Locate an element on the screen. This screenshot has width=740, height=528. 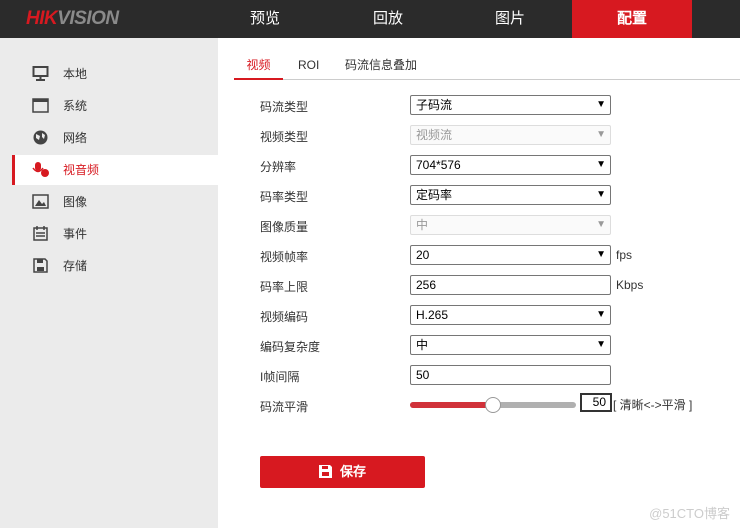
frame-rate-row: 视频帧率 20 ▼ fps is located at coordinates (490, 255).